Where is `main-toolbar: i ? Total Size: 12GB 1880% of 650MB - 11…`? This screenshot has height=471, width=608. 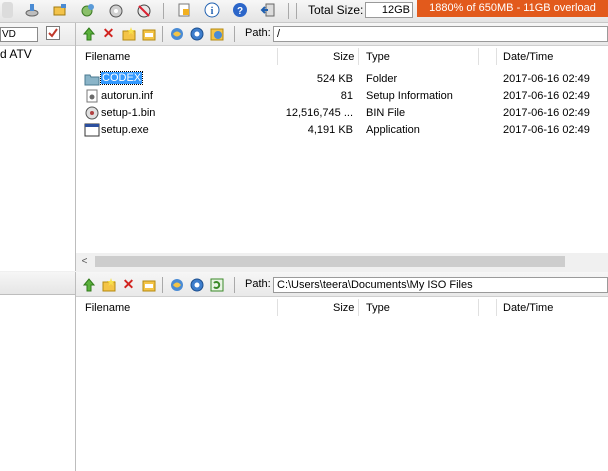 main-toolbar: i ? Total Size: 12GB 1880% of 650MB - 11… is located at coordinates (304, 11).